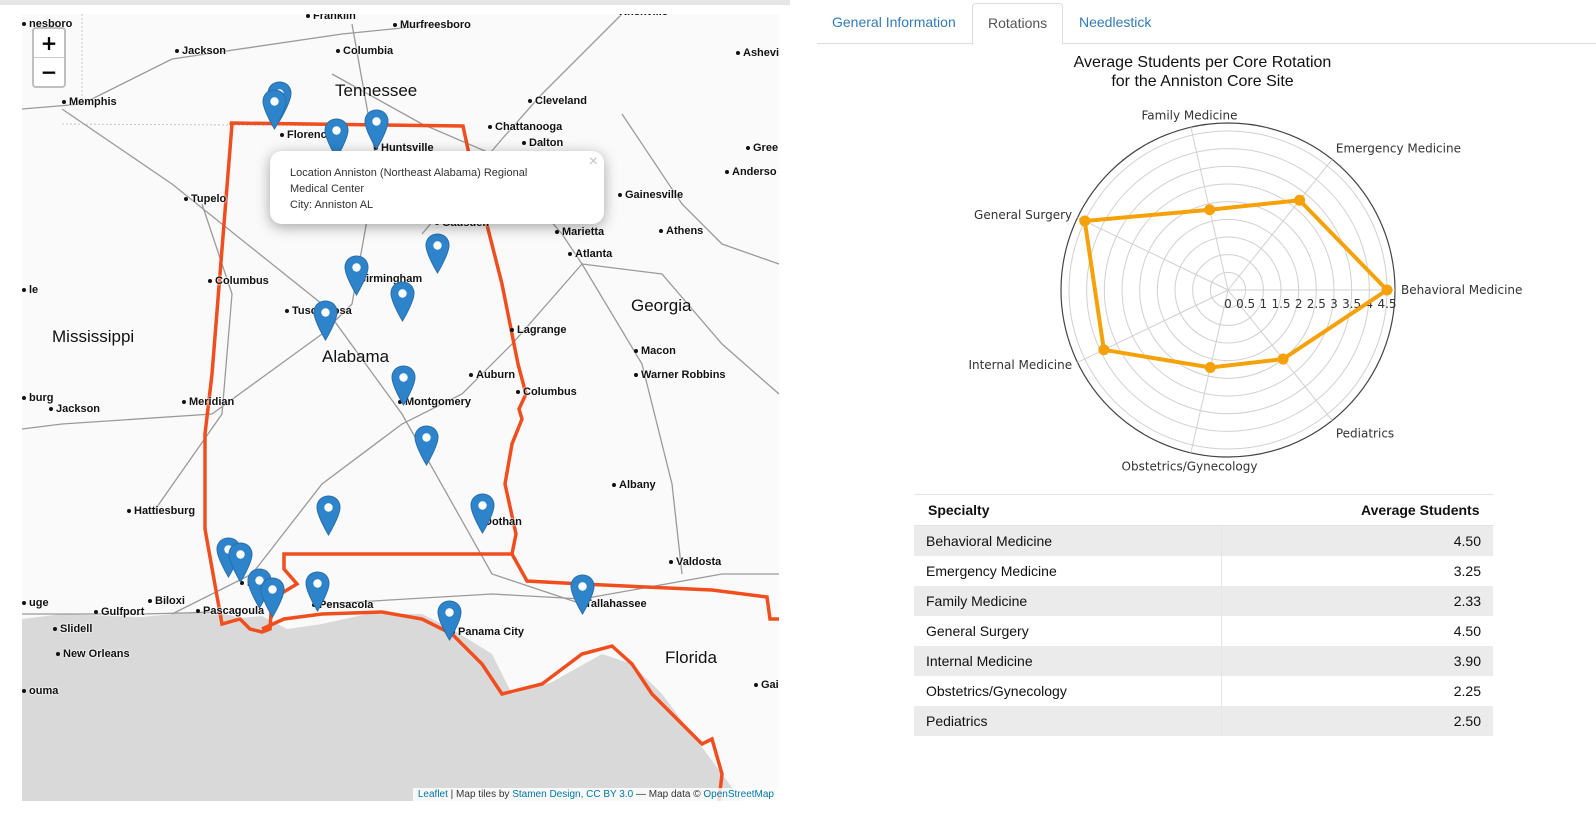 Image resolution: width=1596 pixels, height=818 pixels. I want to click on average-students-cell: 2.33, so click(1358, 601).